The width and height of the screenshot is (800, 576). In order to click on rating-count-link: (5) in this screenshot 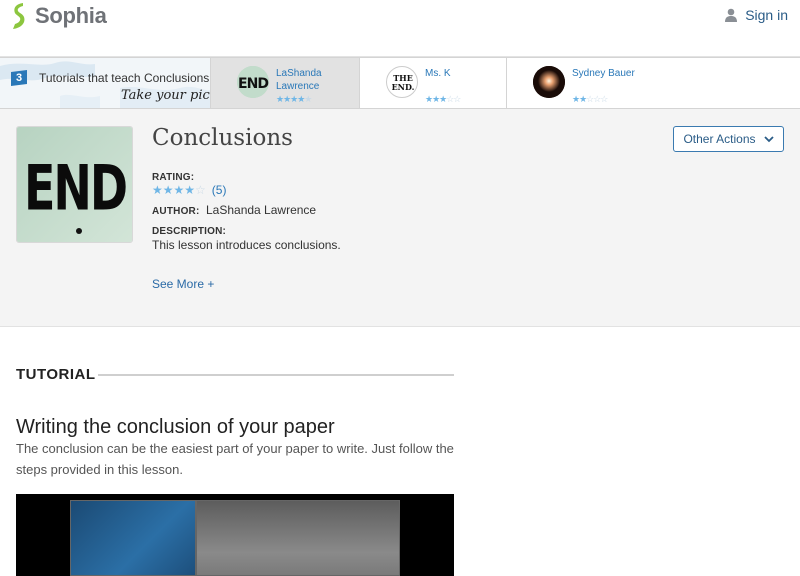, I will do `click(219, 190)`.